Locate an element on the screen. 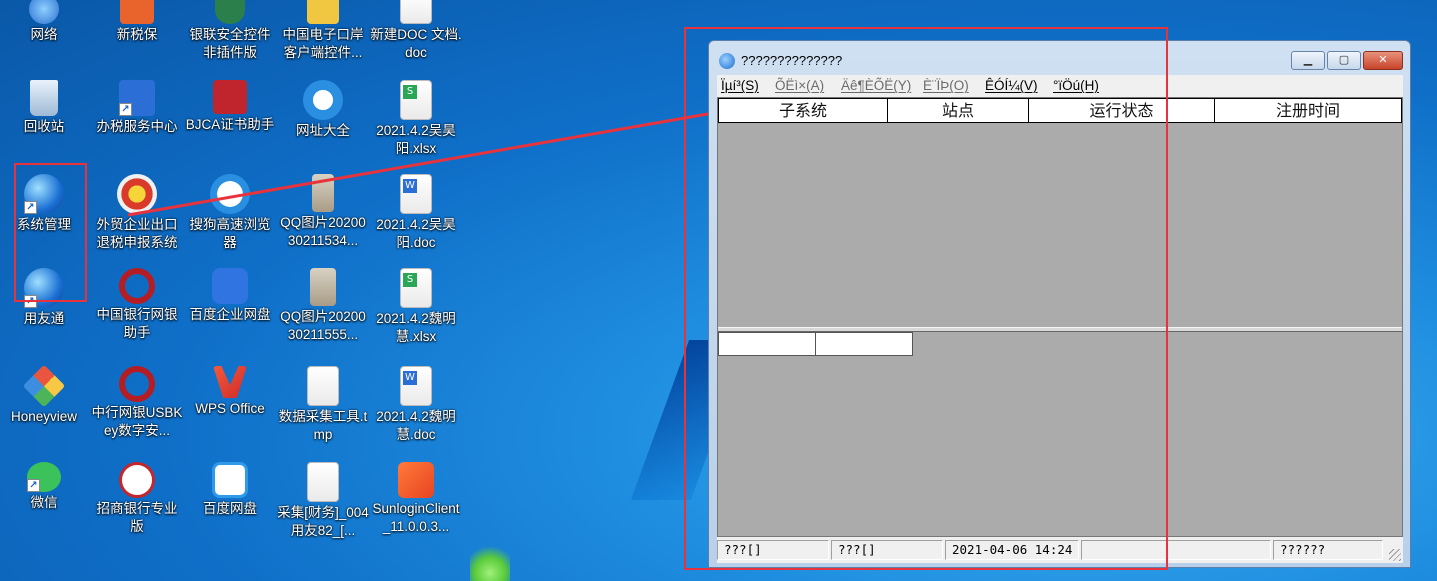 The width and height of the screenshot is (1437, 581). desktop-icon-unionpay-control: 银联安全控件非插件版 is located at coordinates (230, 31).